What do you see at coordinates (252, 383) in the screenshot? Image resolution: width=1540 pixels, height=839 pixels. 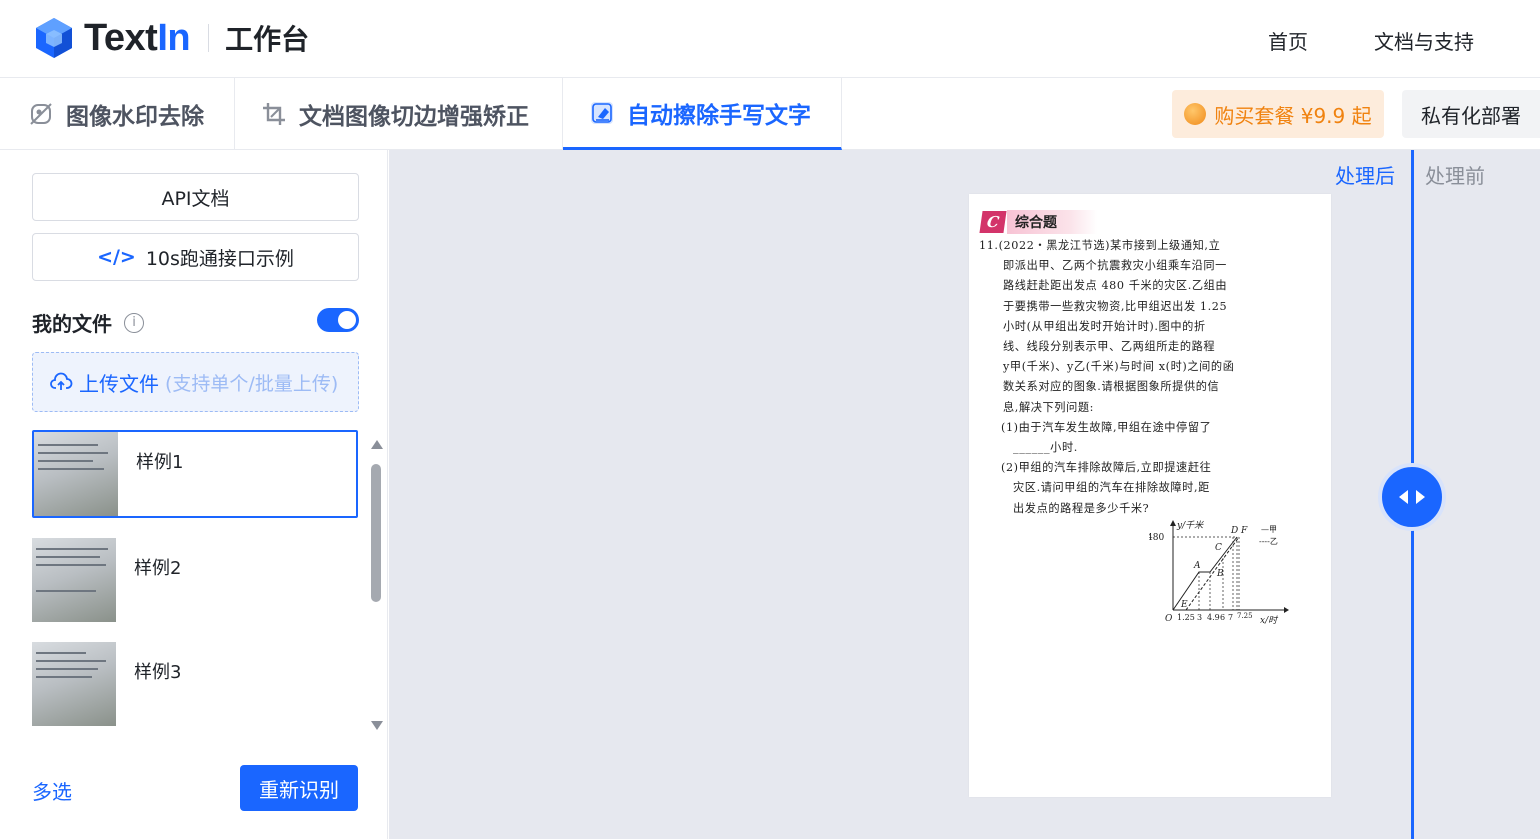 I see `upload-hint: (支持单个/批量上传)` at bounding box center [252, 383].